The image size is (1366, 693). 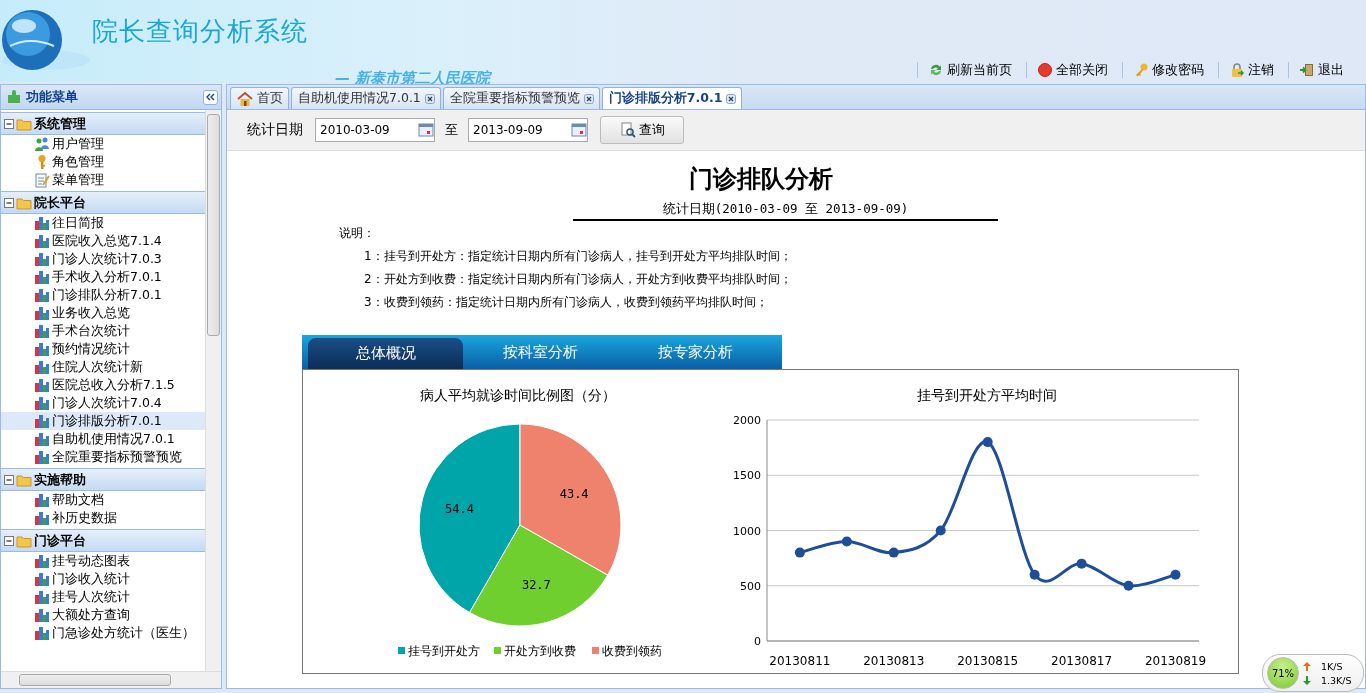 I want to click on download-icon, so click(x=1307, y=680).